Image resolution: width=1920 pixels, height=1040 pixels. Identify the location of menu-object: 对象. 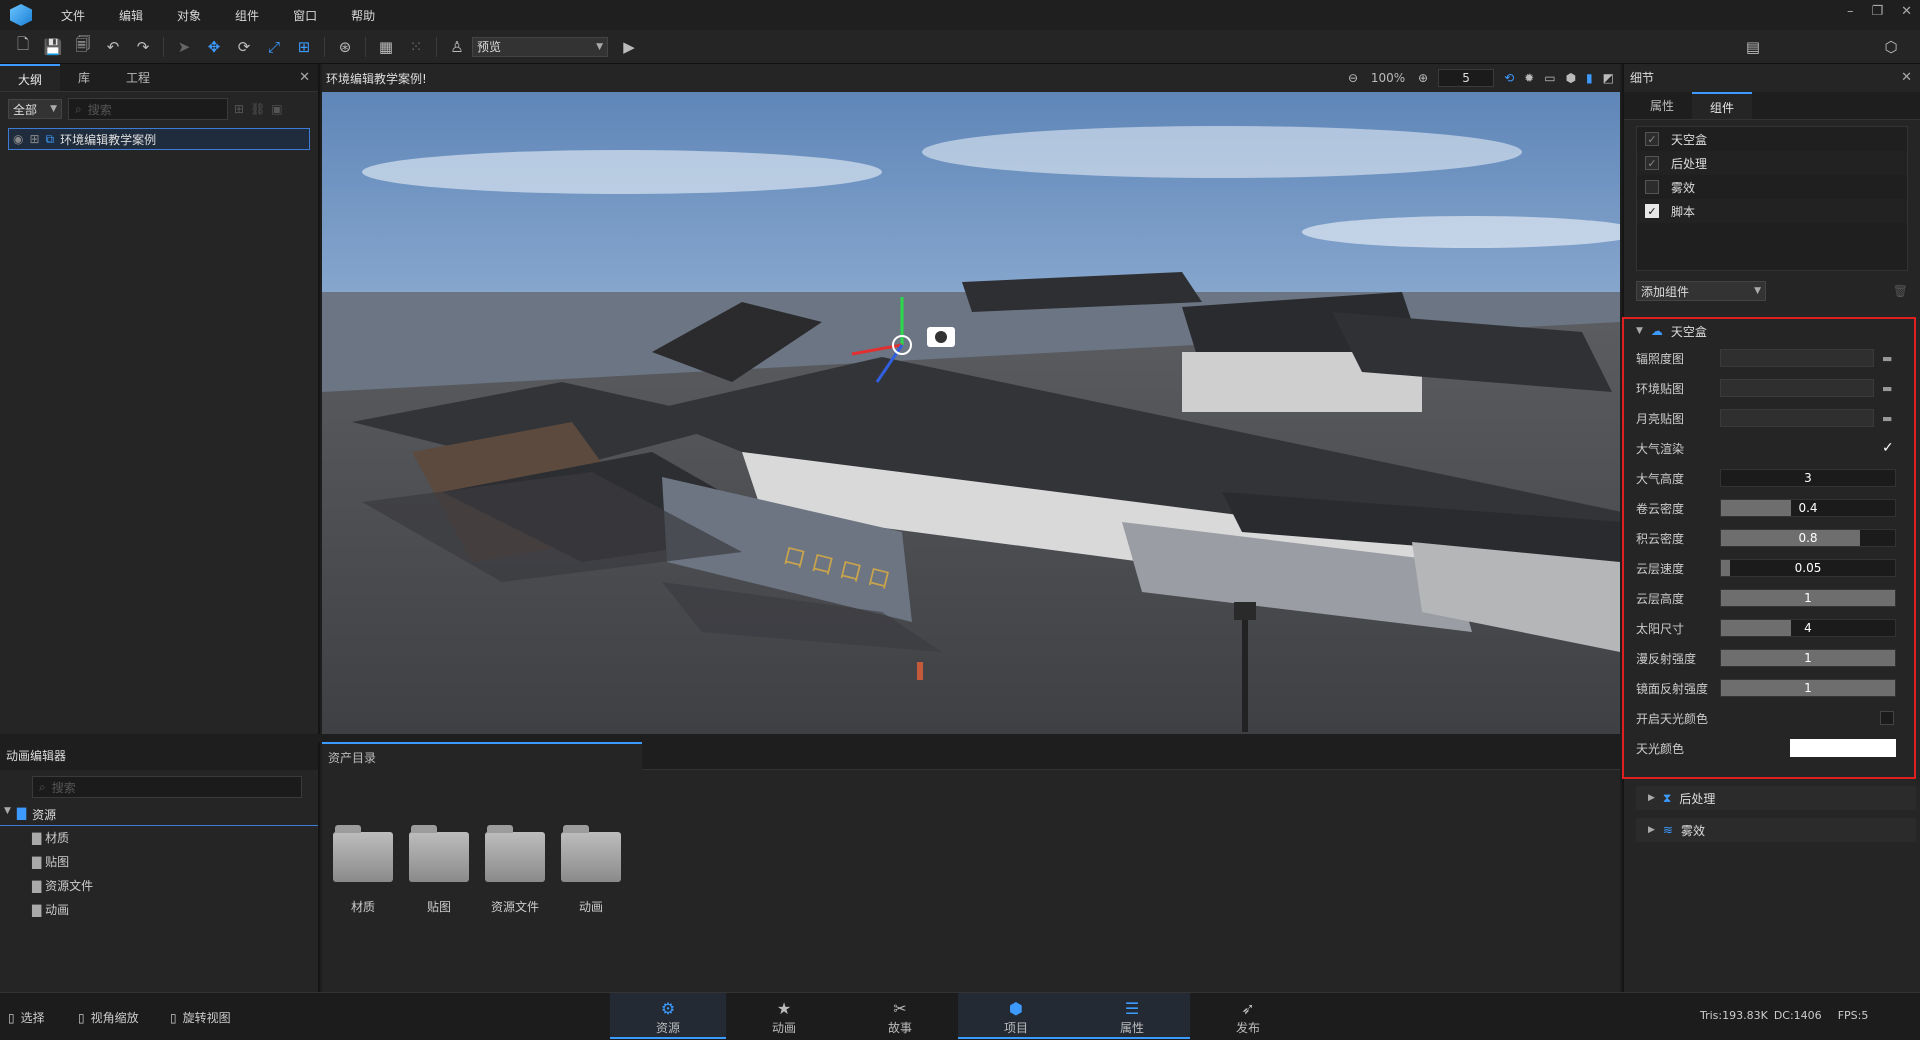
(189, 15).